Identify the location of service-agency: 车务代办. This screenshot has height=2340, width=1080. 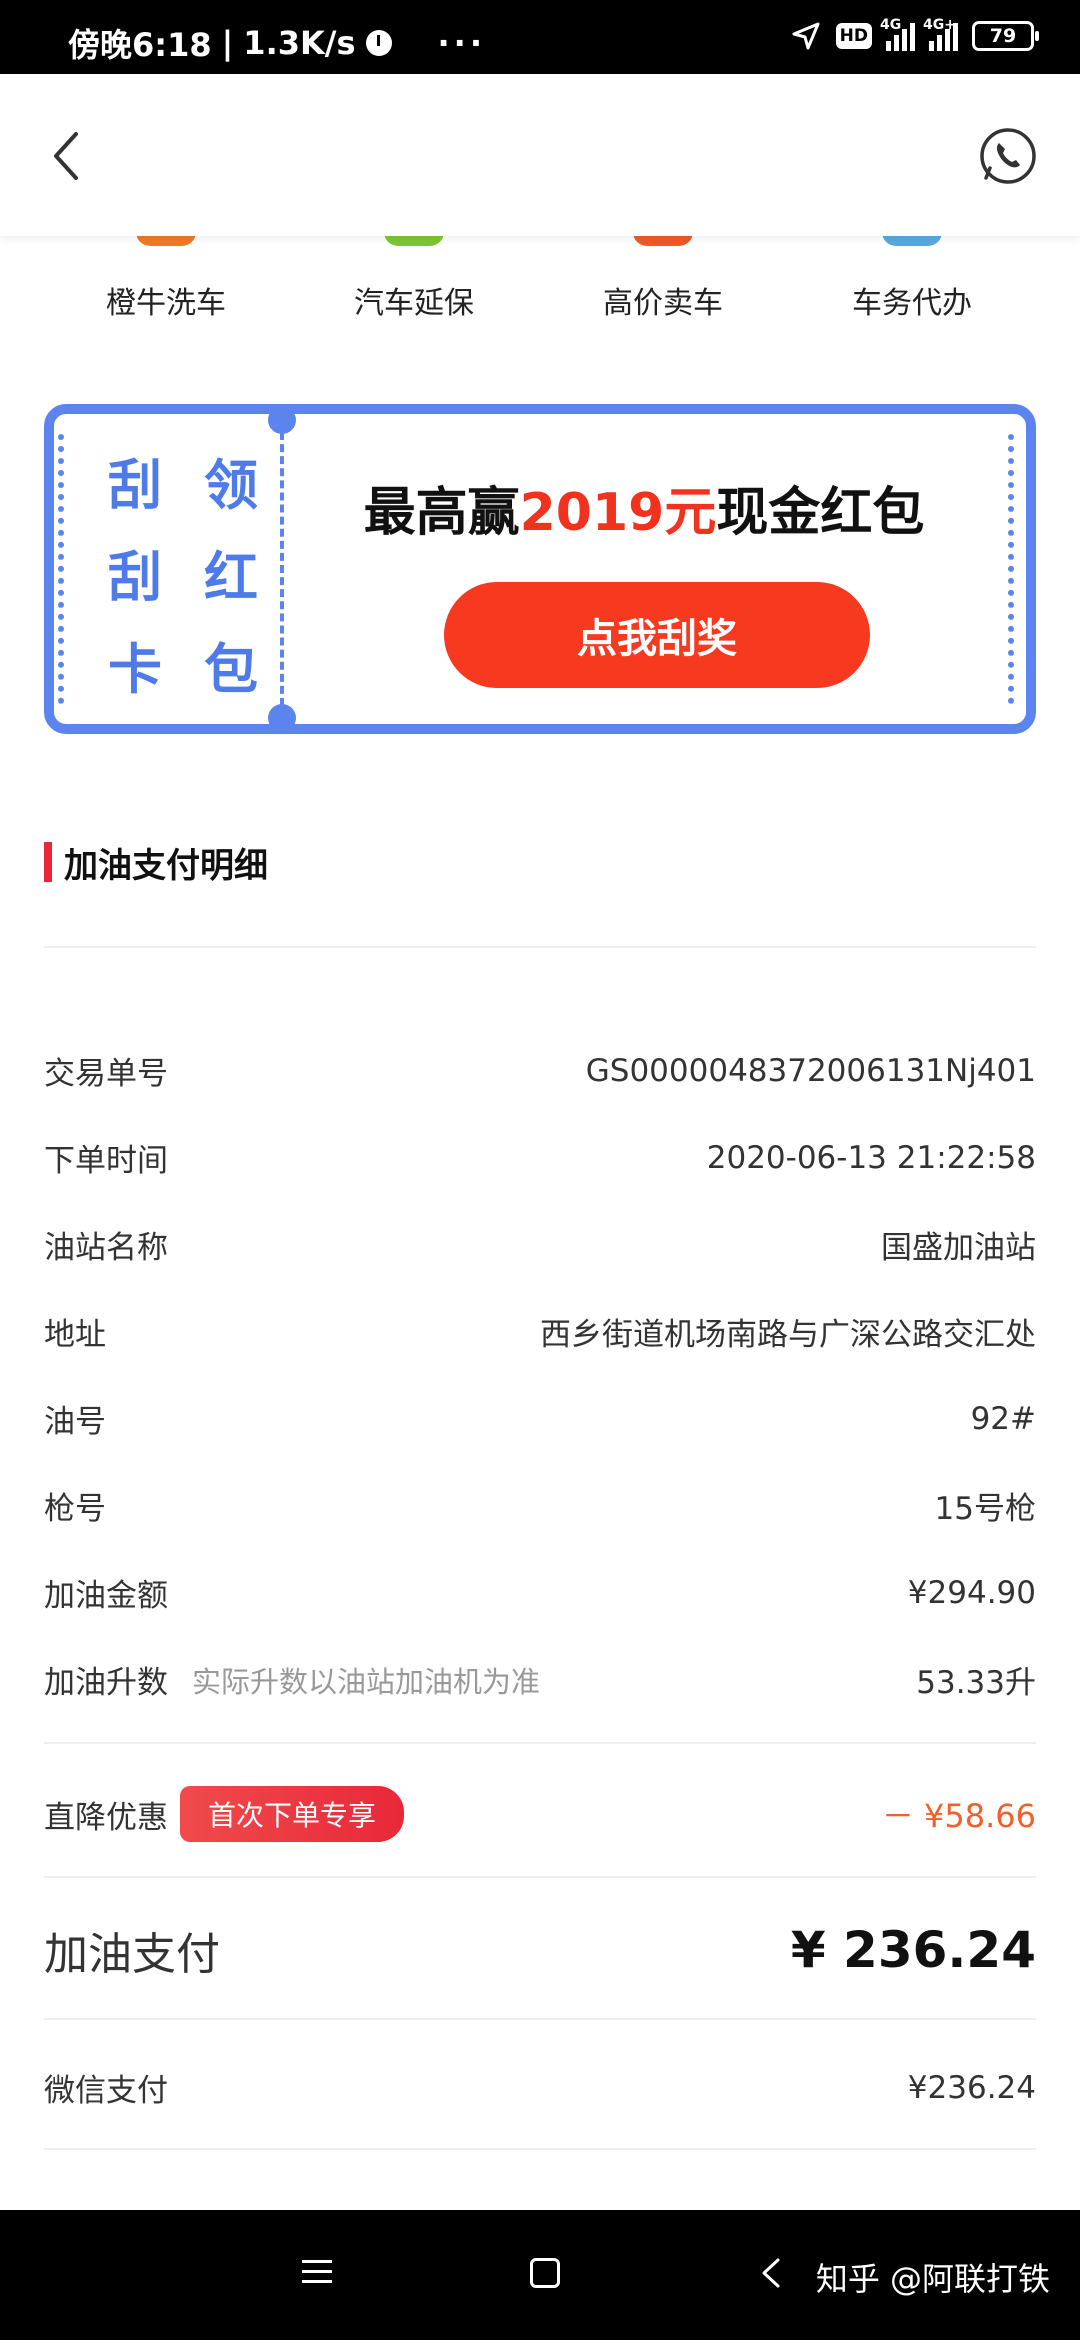
(912, 277).